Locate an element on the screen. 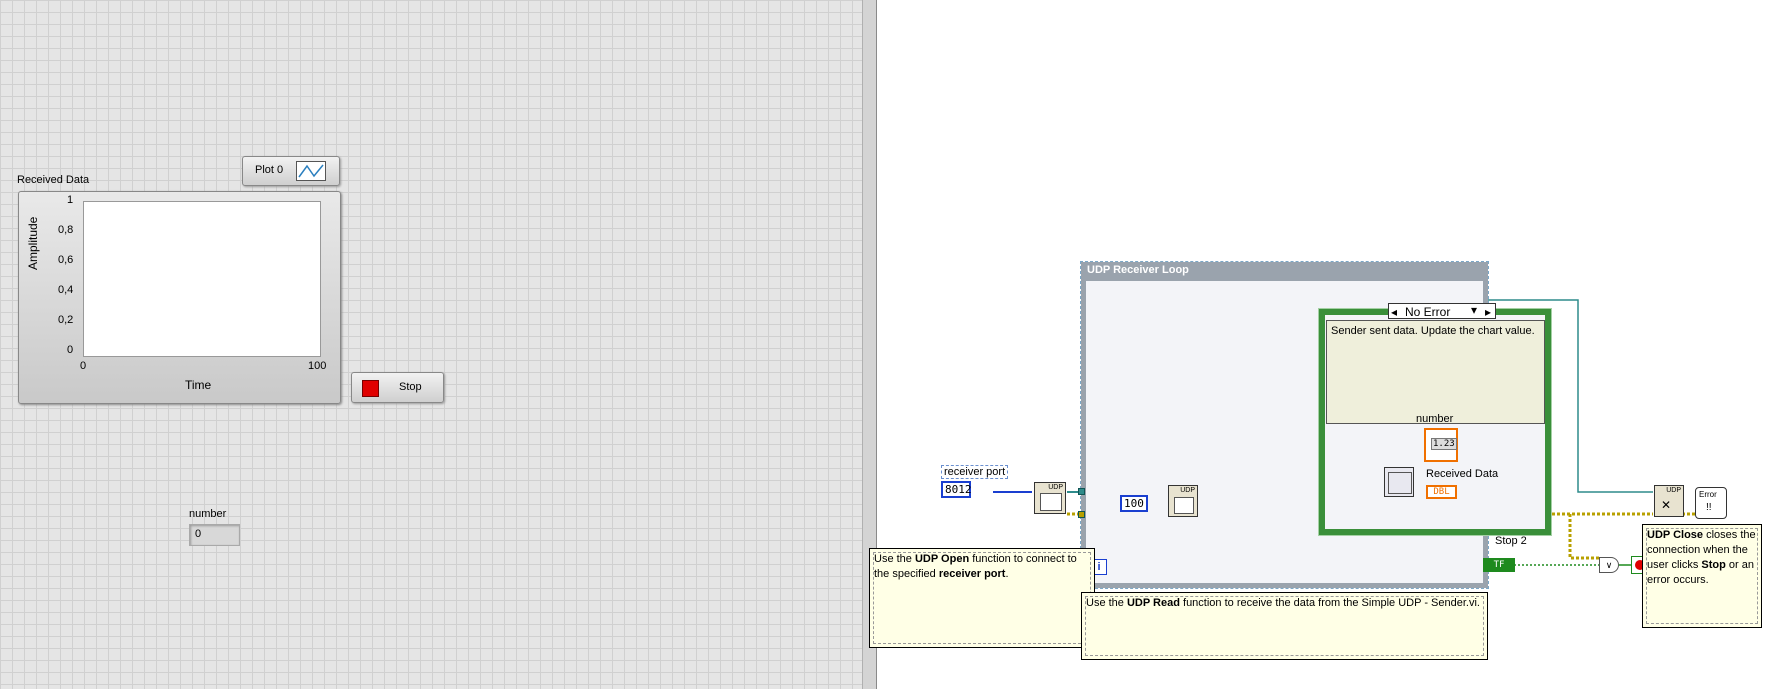  received-data-label: Received Data is located at coordinates (1462, 474).